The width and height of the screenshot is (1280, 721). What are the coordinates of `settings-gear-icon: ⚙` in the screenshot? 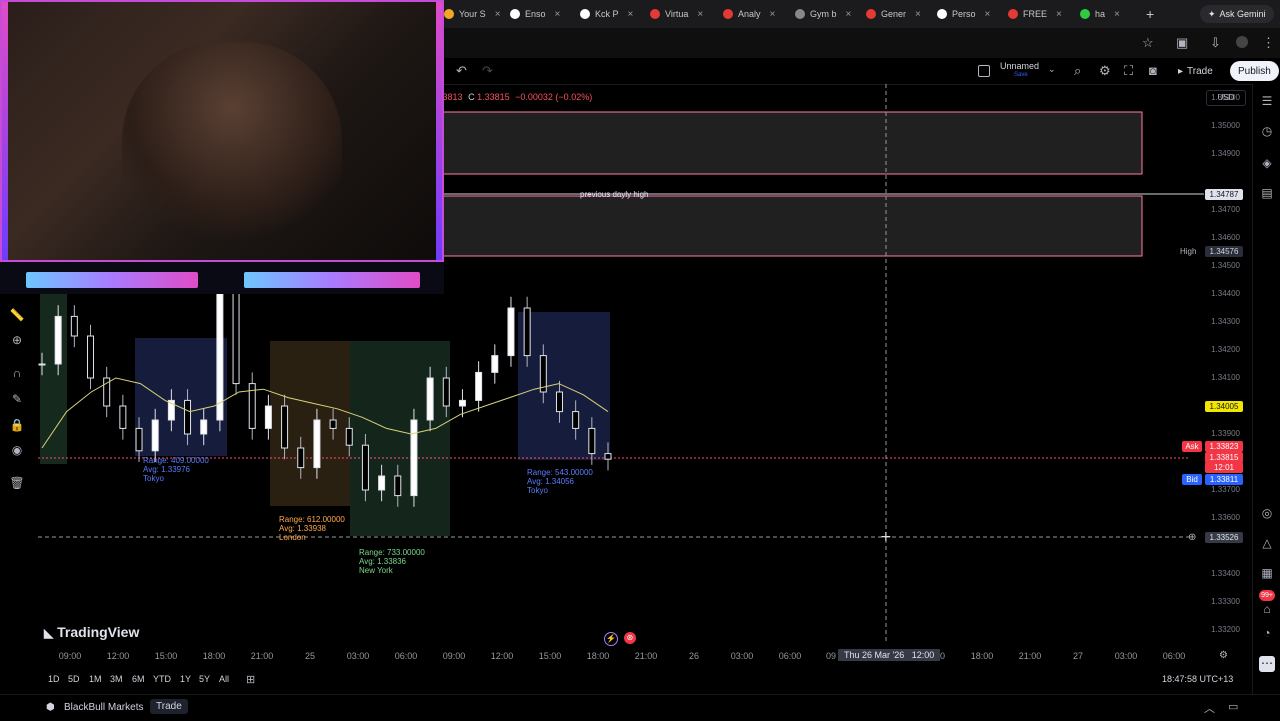 It's located at (1105, 71).